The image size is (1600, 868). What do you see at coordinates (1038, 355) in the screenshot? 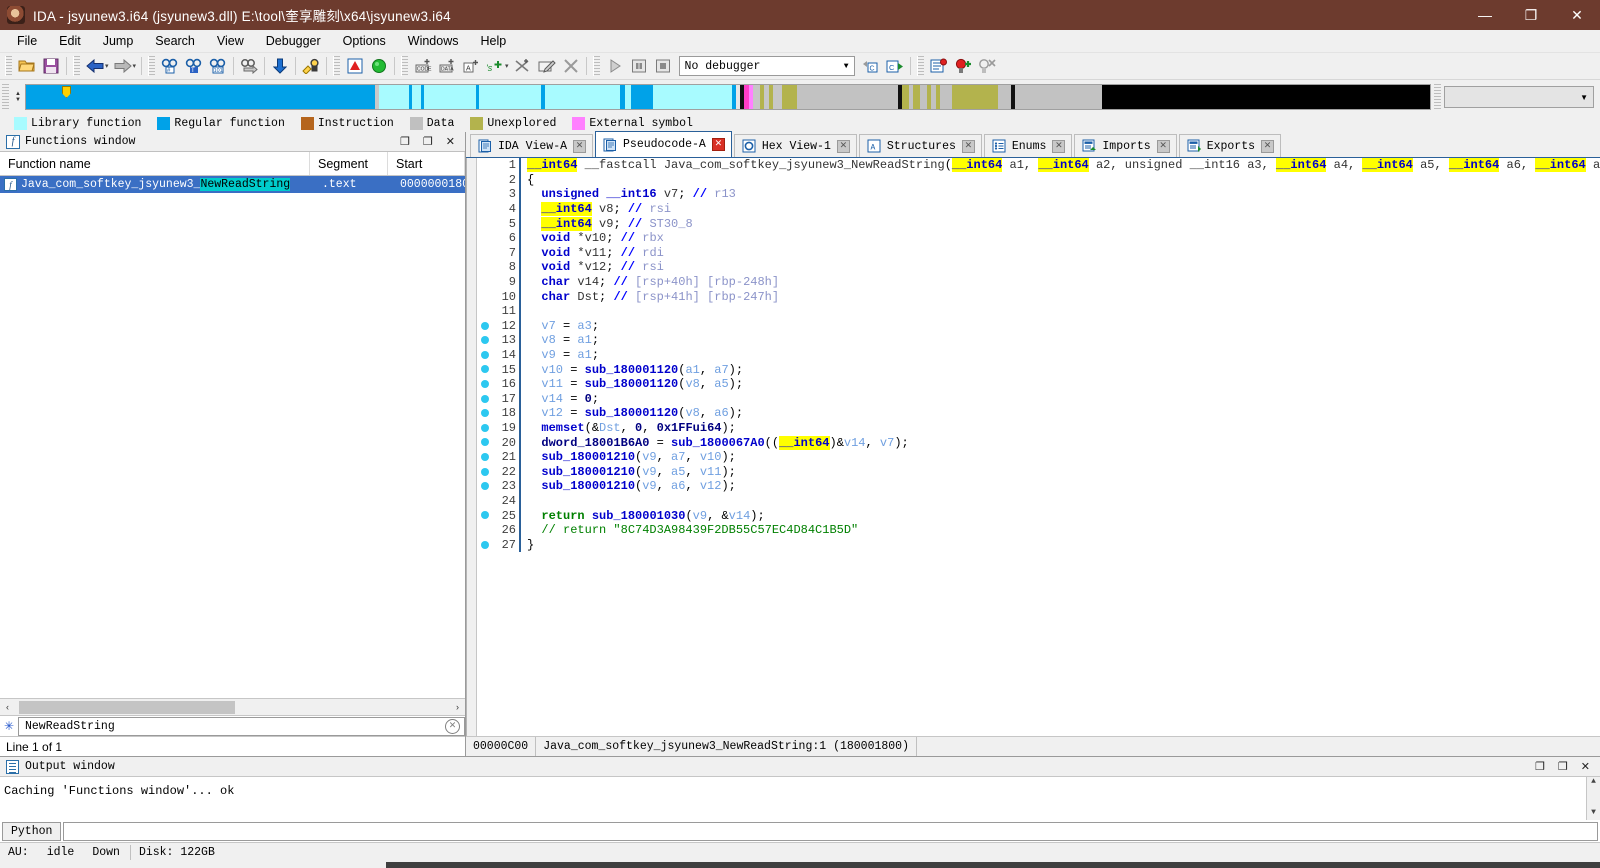
I see `code-line: 14 v9 = a1;` at bounding box center [1038, 355].